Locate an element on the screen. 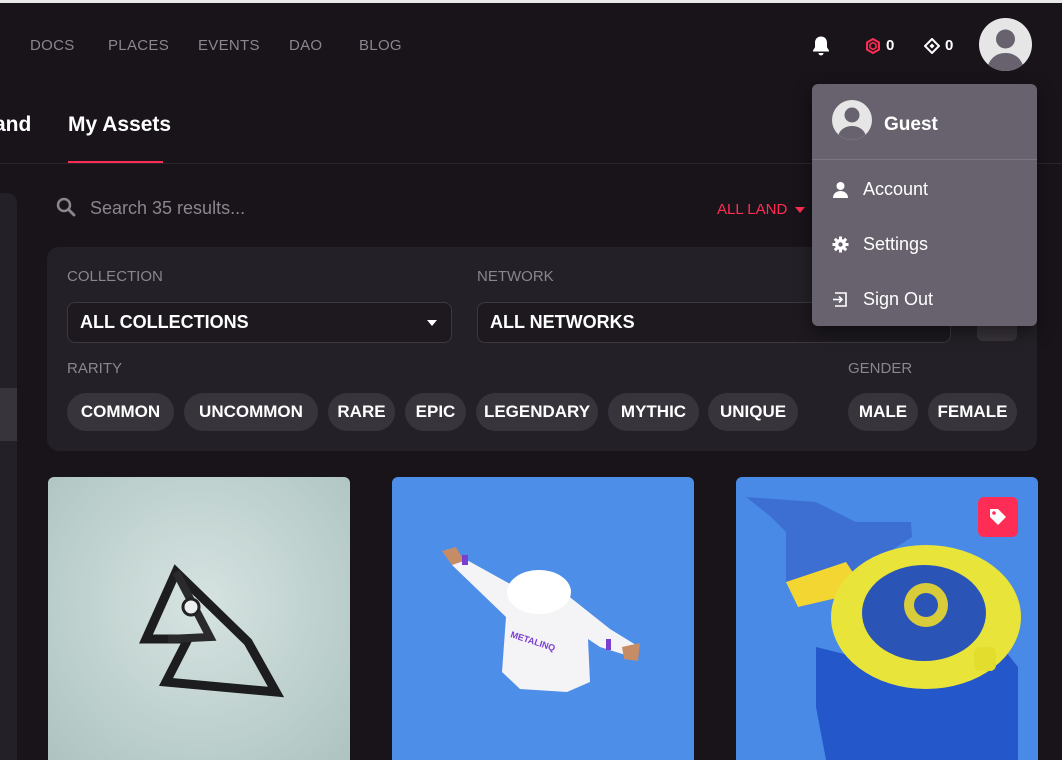  tab-land: and is located at coordinates (15, 125).